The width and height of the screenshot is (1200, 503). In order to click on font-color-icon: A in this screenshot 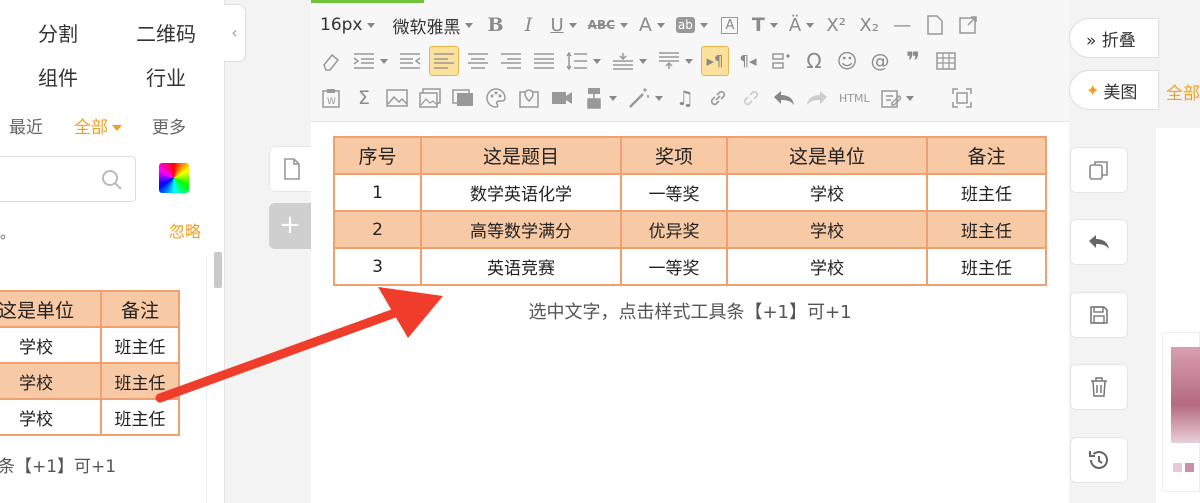, I will do `click(652, 25)`.